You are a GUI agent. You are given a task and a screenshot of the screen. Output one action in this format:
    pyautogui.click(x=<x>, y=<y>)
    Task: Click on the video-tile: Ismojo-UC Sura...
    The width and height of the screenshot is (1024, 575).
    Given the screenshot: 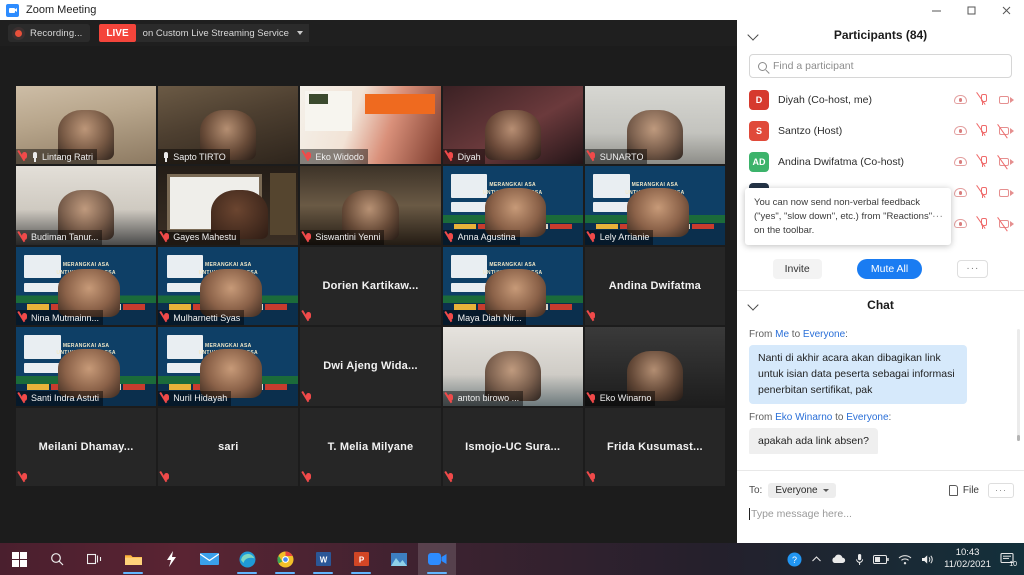 What is the action you would take?
    pyautogui.click(x=512, y=446)
    